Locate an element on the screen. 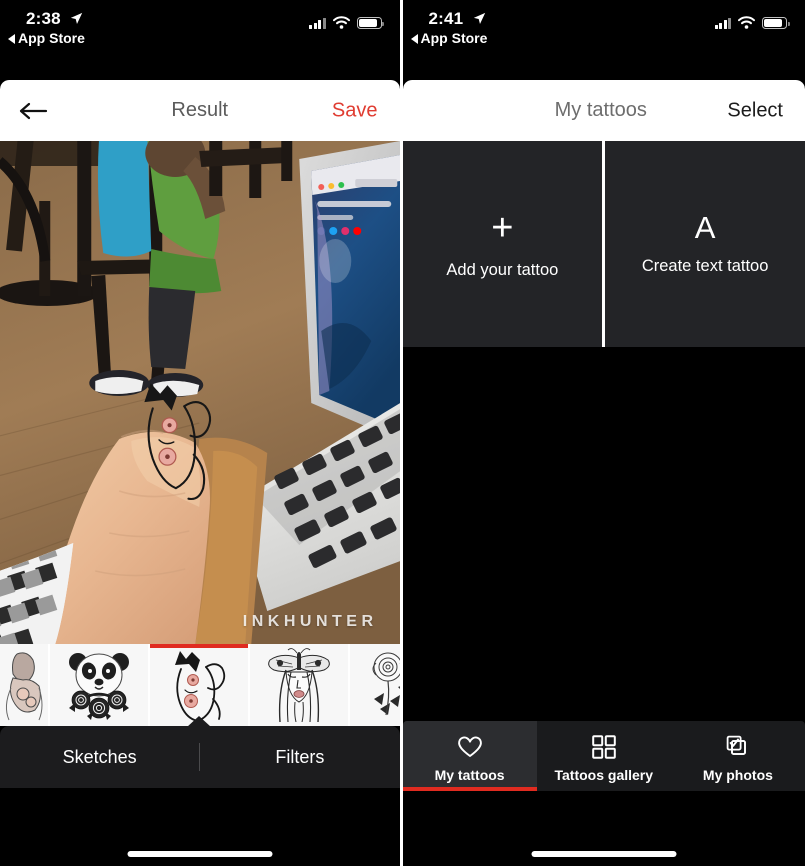  tab-my-tattoos: My tattoos is located at coordinates (469, 756).